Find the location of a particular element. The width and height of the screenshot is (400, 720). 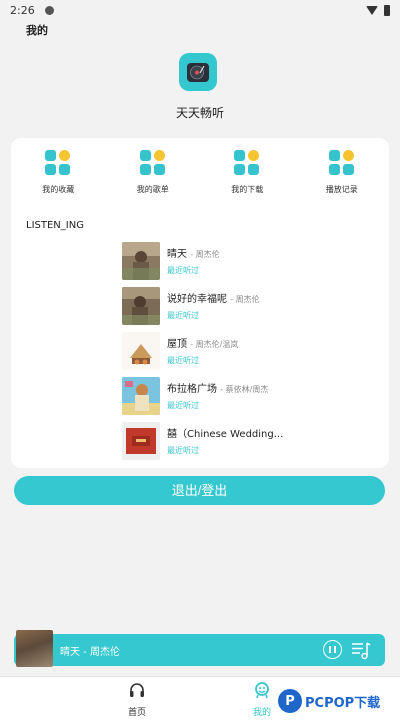

watermark-logo: P PCPOP下载 is located at coordinates (338, 701).